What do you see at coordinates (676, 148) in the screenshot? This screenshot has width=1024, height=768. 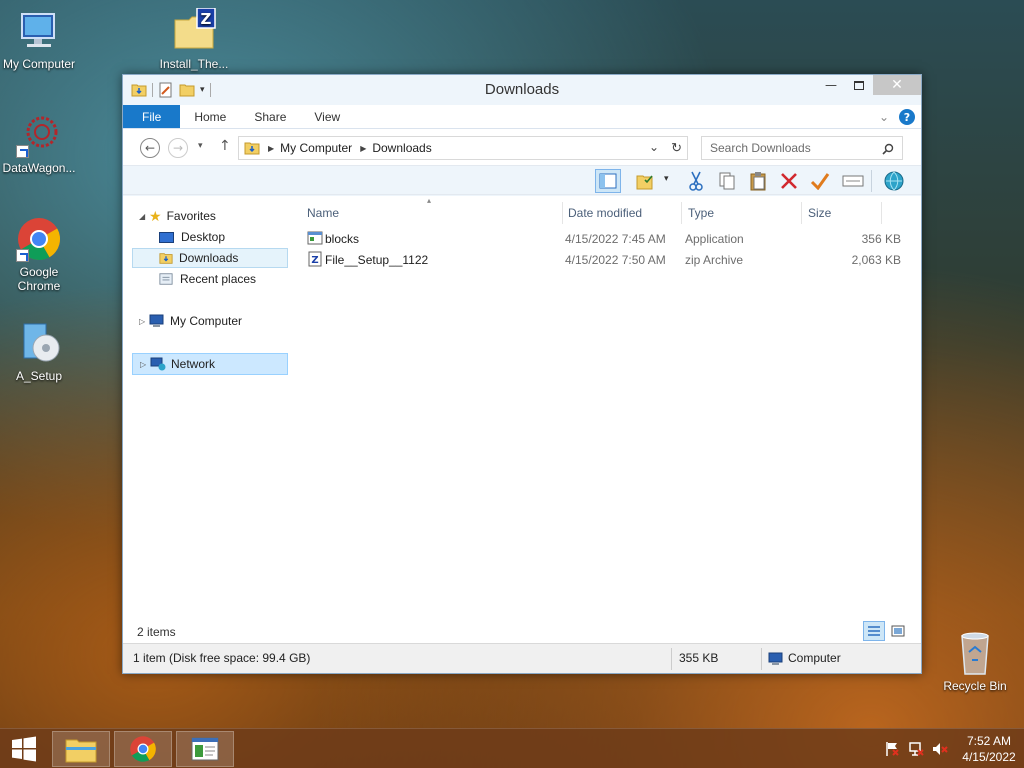 I see `refresh-icon: ↻` at bounding box center [676, 148].